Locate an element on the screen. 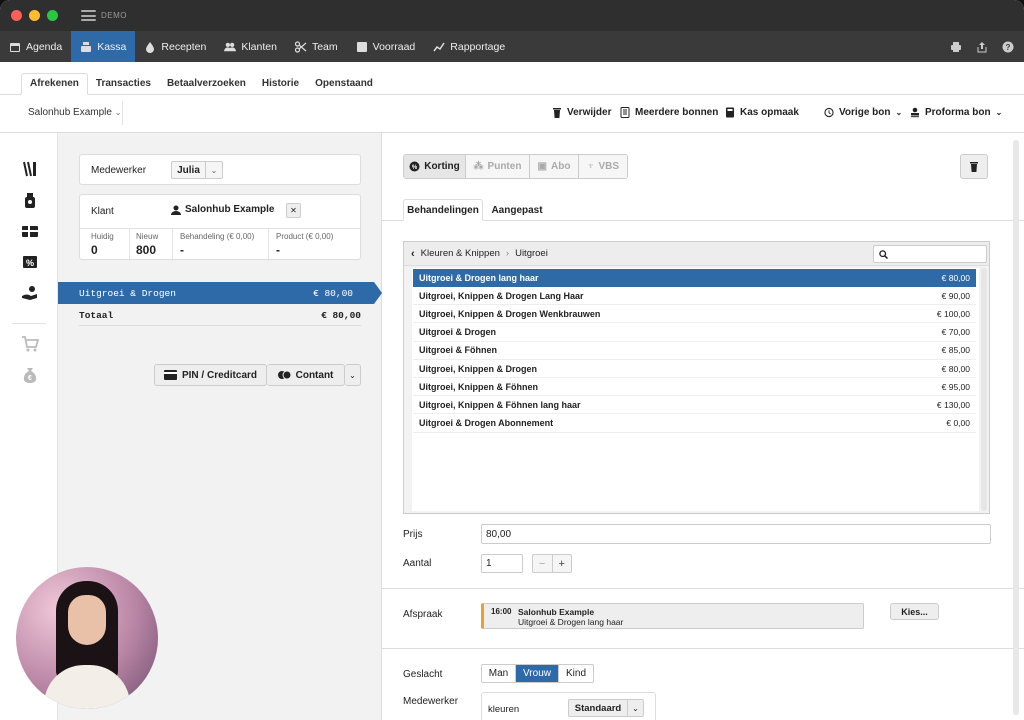  previous-receipt-label: Vorige bon is located at coordinates (865, 112).